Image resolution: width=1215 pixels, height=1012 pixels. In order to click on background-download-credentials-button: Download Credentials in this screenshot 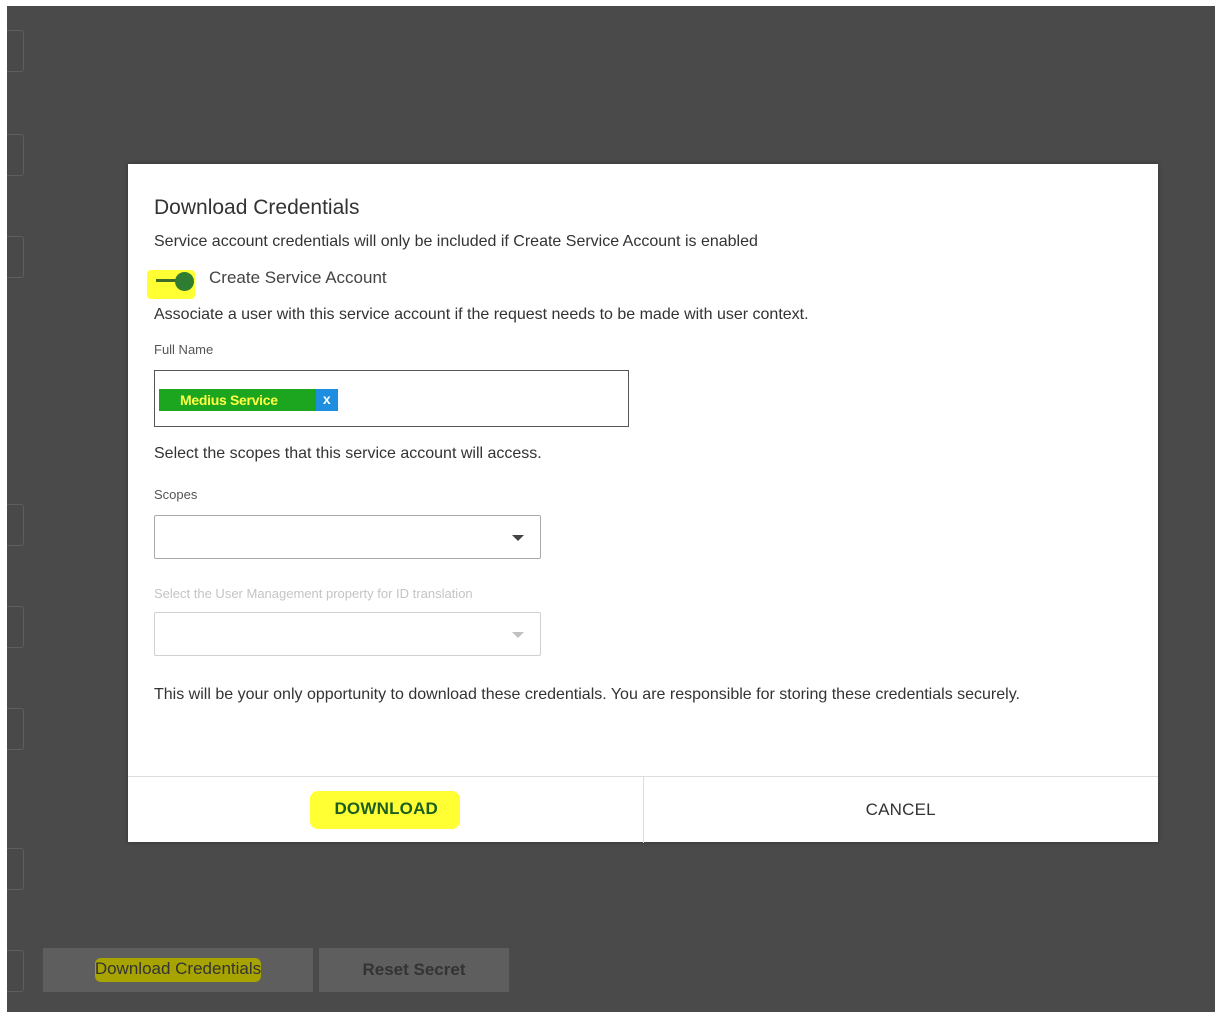, I will do `click(178, 970)`.